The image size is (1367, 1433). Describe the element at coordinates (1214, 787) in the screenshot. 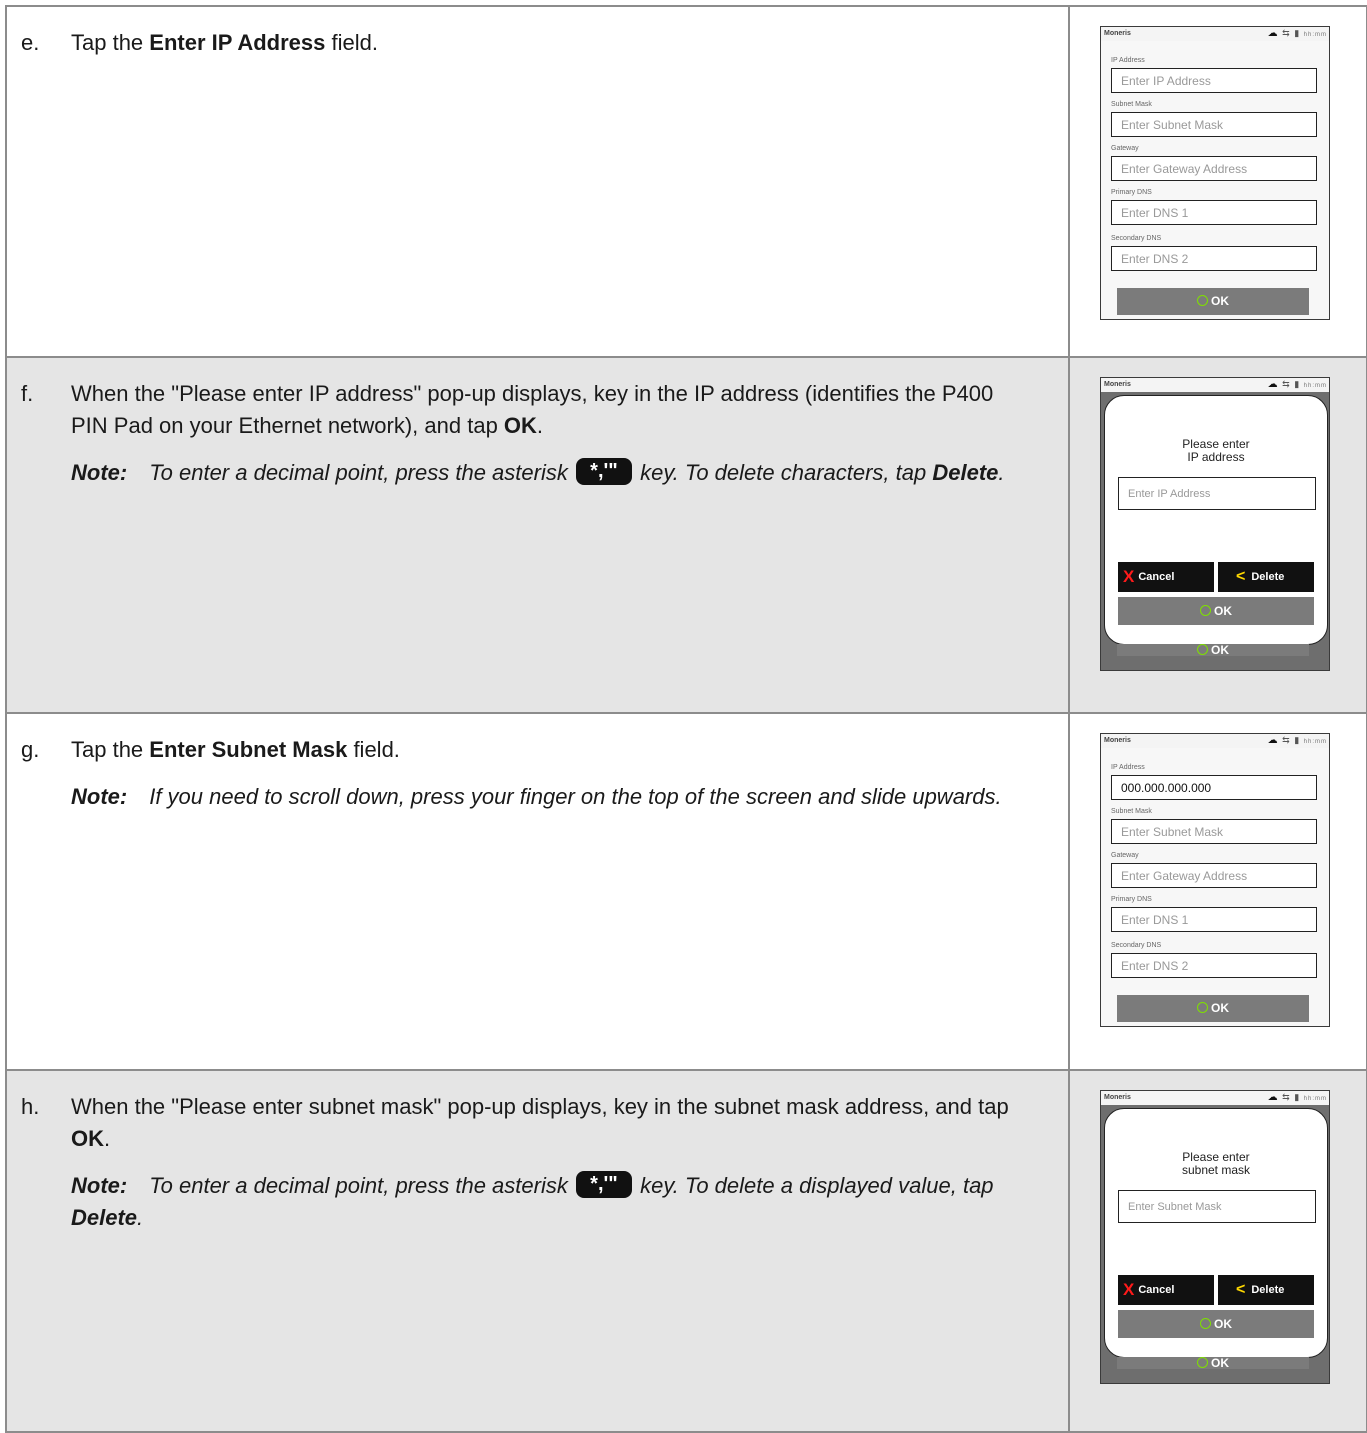

I see `ip-address-field: 000.000.000.000` at that location.